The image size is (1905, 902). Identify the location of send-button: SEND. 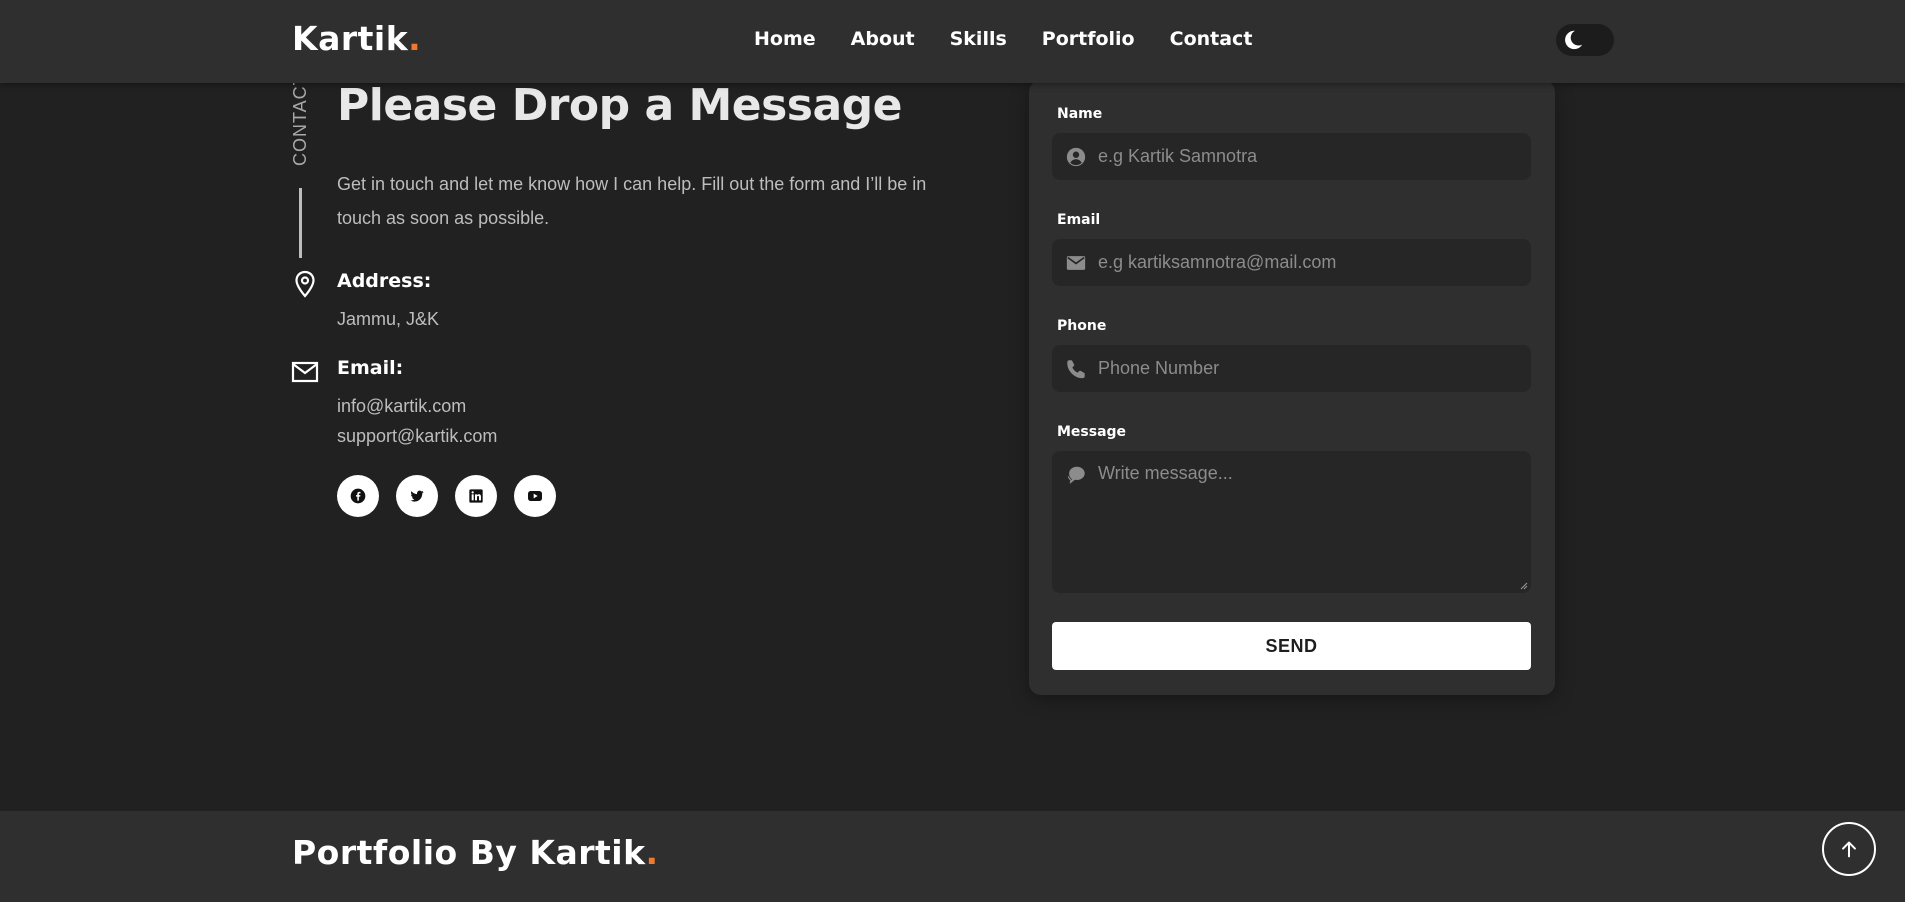
(1291, 646).